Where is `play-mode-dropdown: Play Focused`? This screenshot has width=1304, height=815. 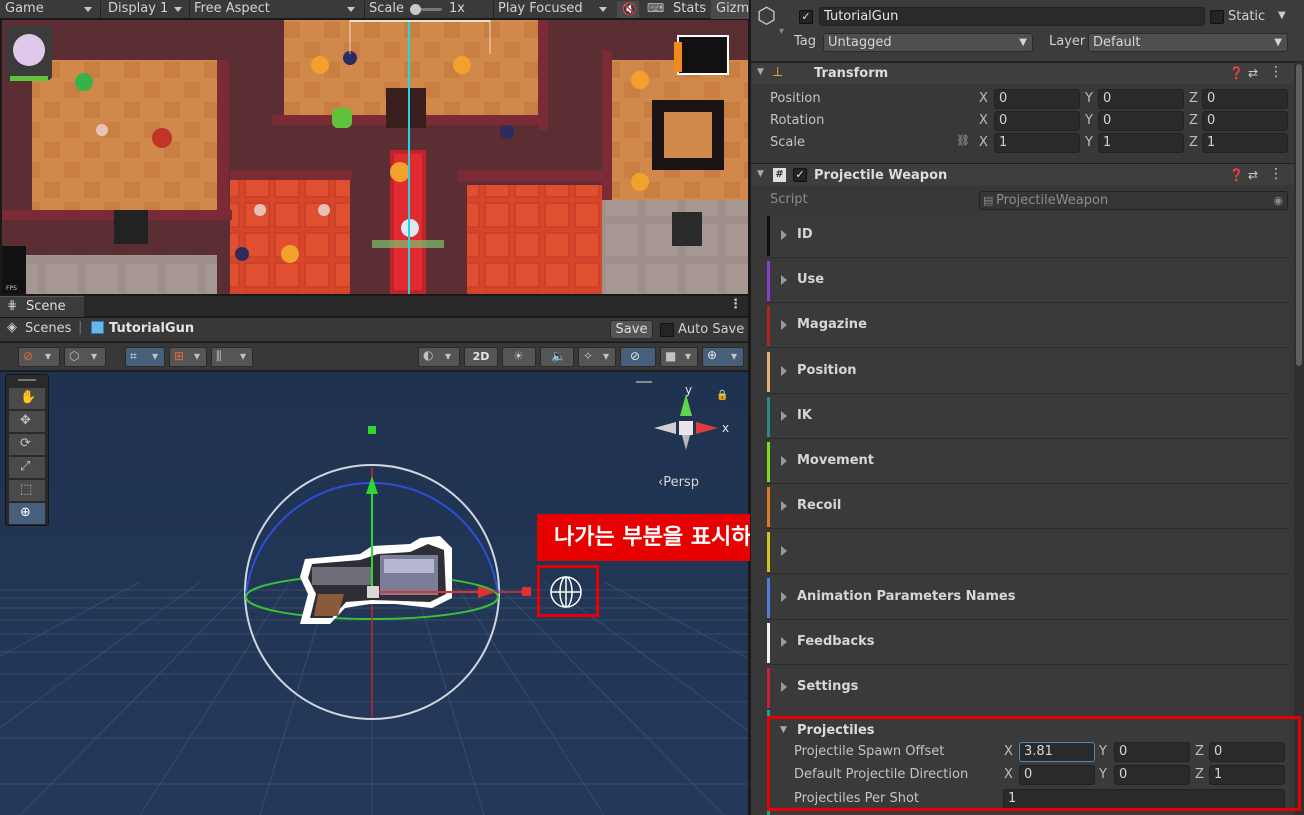 play-mode-dropdown: Play Focused is located at coordinates (553, 9).